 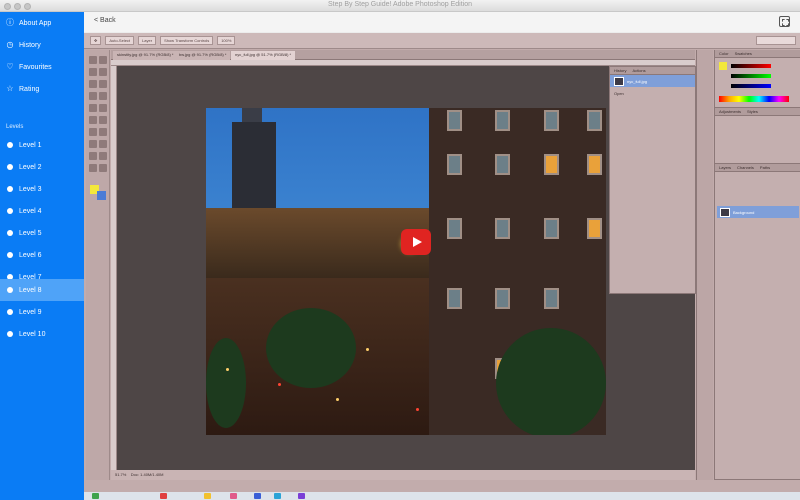 I want to click on sidebar-item-label: Rating, so click(x=29, y=89).